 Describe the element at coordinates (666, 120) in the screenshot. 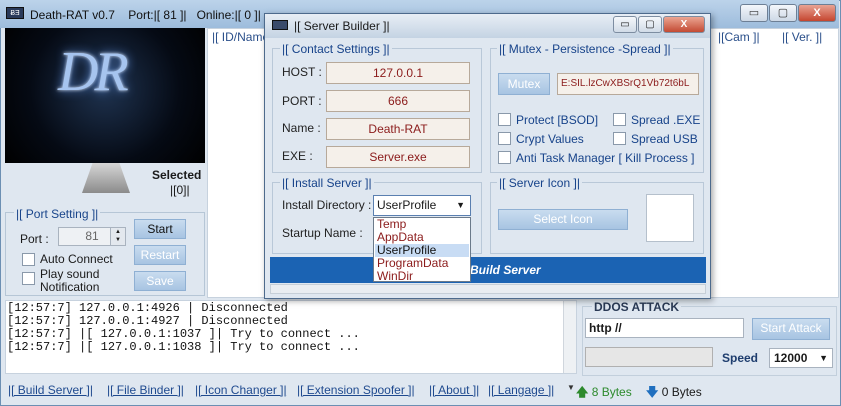

I see `spread-exe-label: Spread .EXE` at that location.